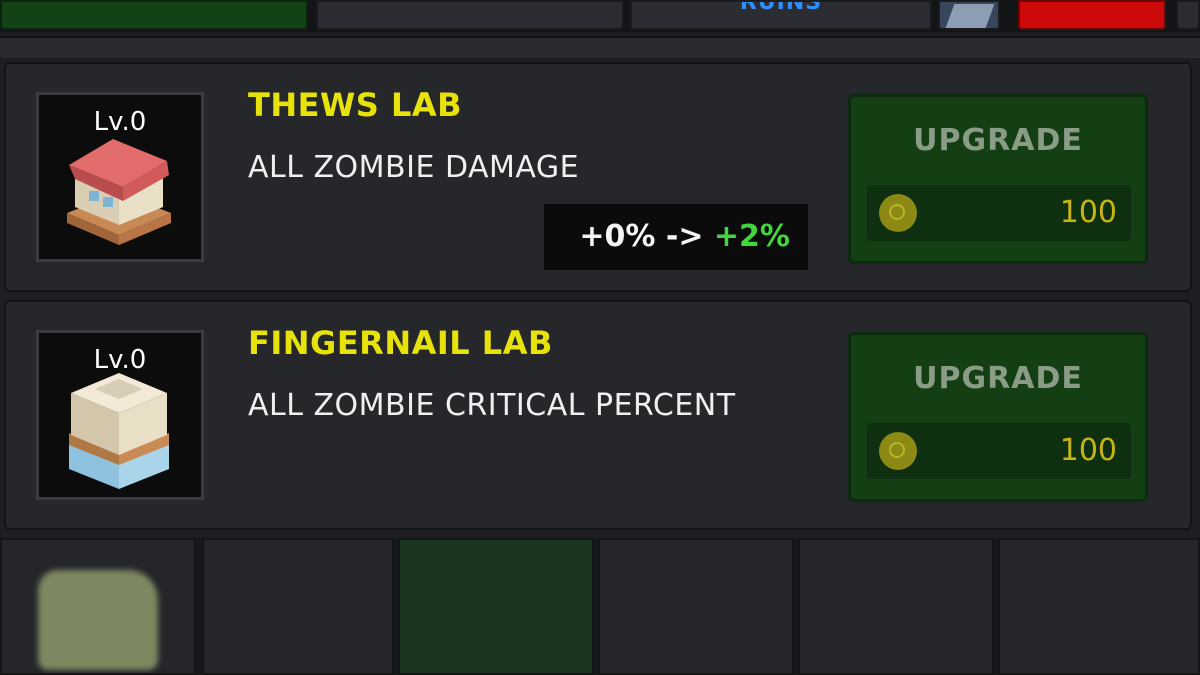 Image resolution: width=1200 pixels, height=675 pixels. What do you see at coordinates (646, 236) in the screenshot?
I see `stat-current: +0% ->` at bounding box center [646, 236].